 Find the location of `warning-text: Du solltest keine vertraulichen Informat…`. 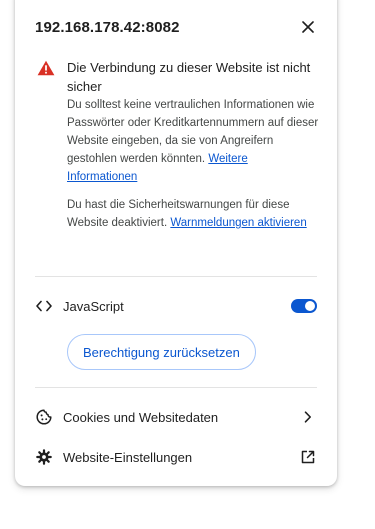

warning-text: Du solltest keine vertraulichen Informat… is located at coordinates (193, 141).